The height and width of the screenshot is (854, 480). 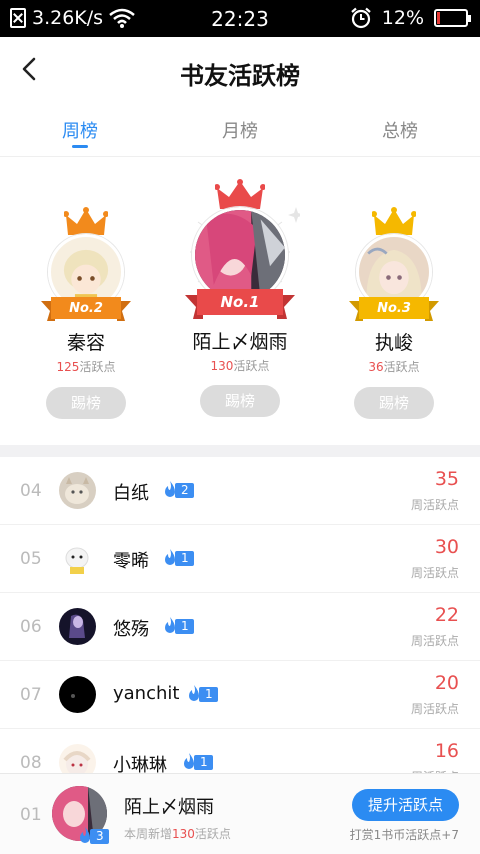 What do you see at coordinates (85, 343) in the screenshot?
I see `podium-name: 秦容` at bounding box center [85, 343].